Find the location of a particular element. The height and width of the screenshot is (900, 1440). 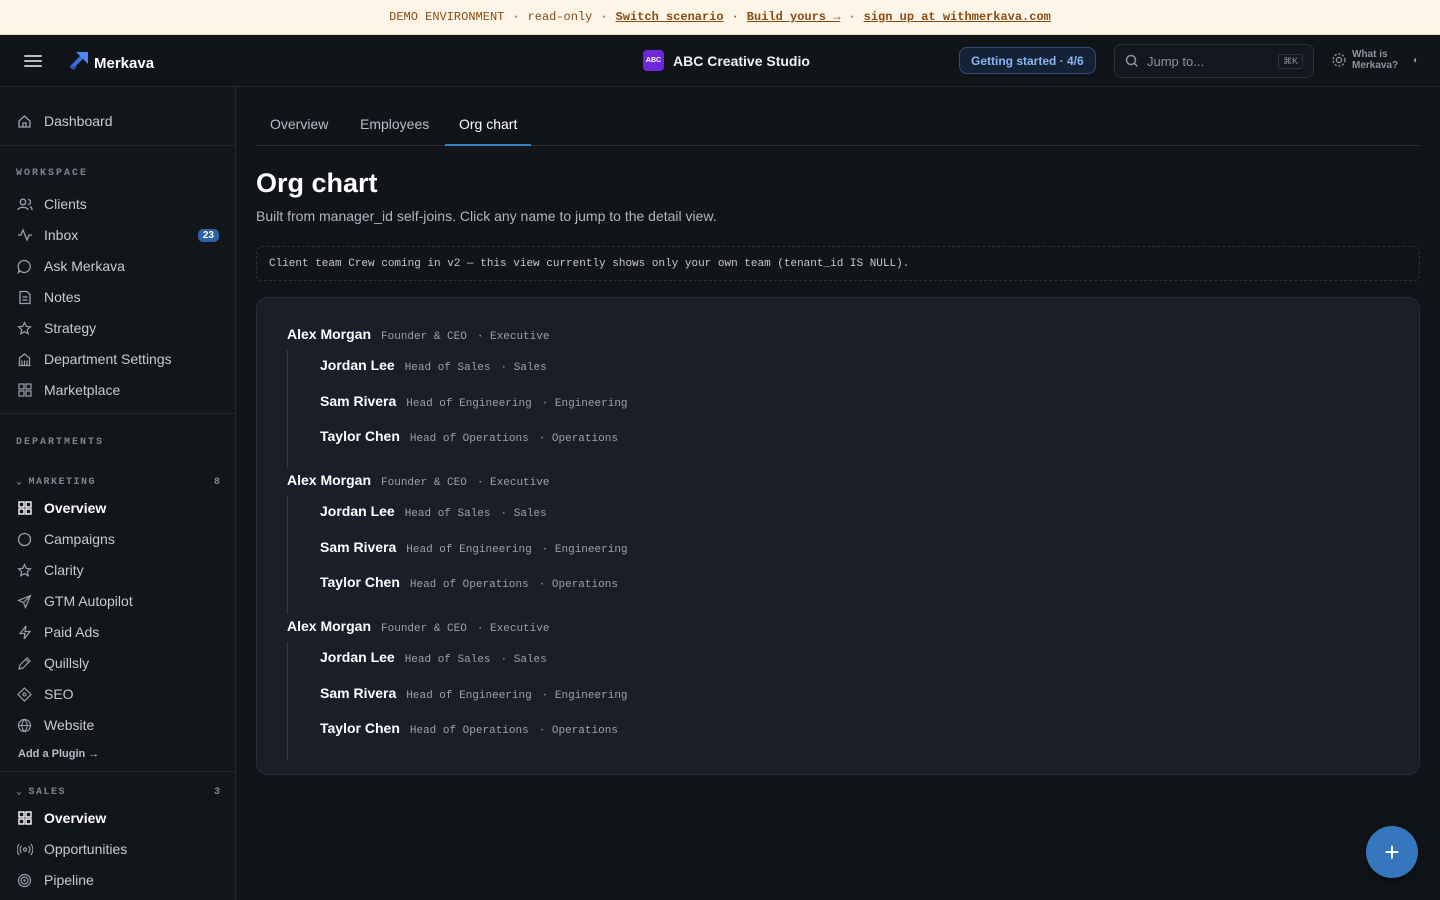

diamond-icon is located at coordinates (24, 694).